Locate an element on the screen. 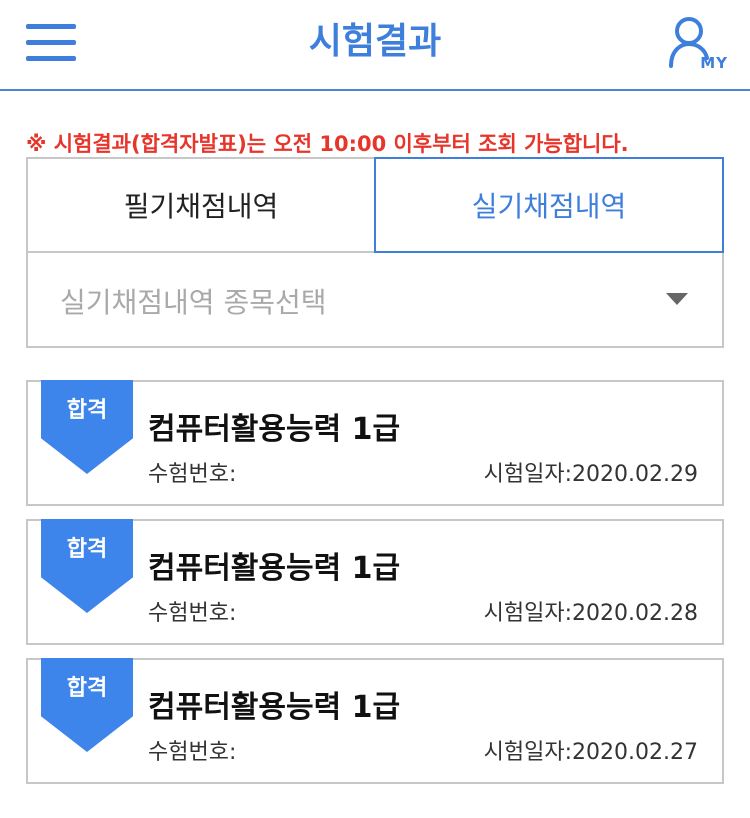  result-card: 합격 컴퓨터활용능력 1급 수험번호: 시험일자:2020.02.29 is located at coordinates (375, 443).